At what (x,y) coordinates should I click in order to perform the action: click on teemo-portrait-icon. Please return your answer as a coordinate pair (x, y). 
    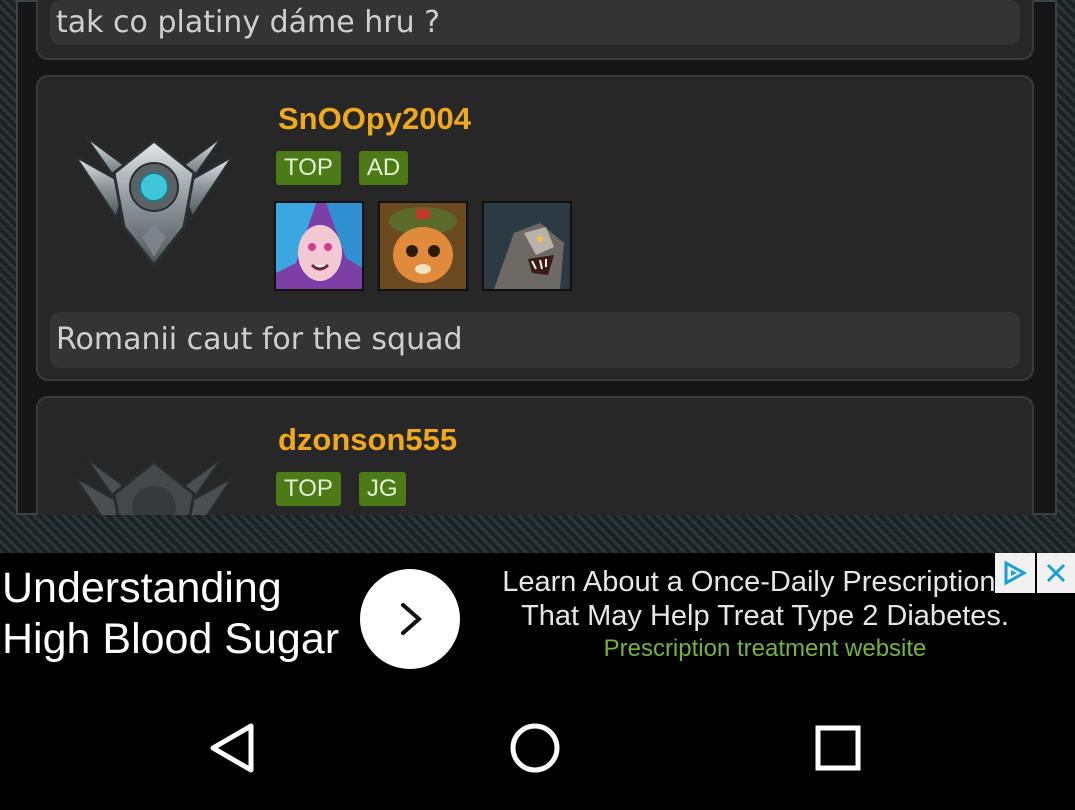
    Looking at the image, I should click on (423, 246).